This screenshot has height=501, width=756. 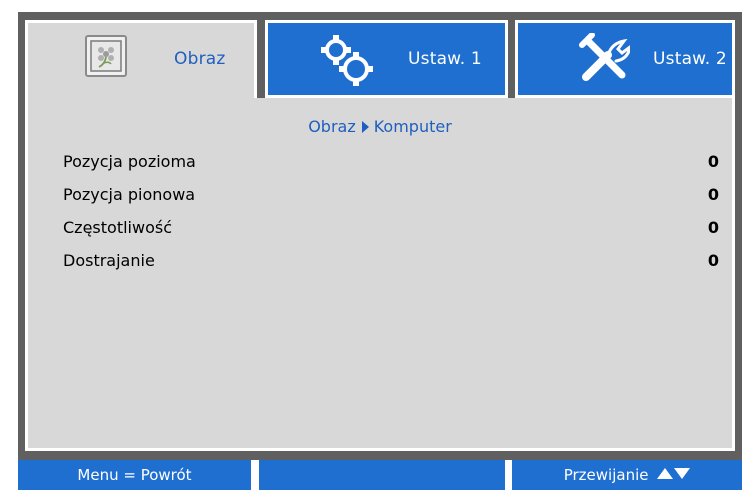 I want to click on menu-item-pozycja-pionowa: Pozycja pionowa 0, so click(x=391, y=197).